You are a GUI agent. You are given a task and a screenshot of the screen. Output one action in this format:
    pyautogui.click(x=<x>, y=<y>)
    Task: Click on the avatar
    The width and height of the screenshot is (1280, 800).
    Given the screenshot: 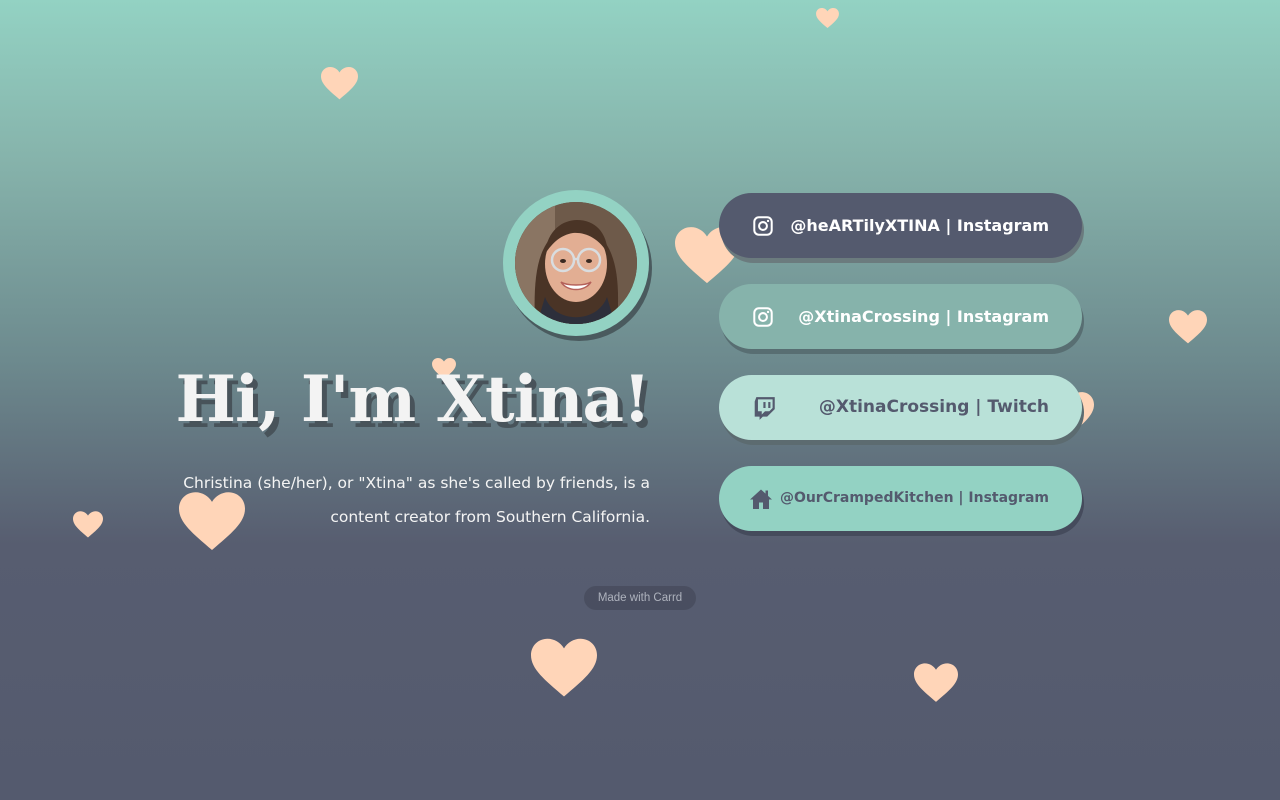 What is the action you would take?
    pyautogui.click(x=576, y=263)
    